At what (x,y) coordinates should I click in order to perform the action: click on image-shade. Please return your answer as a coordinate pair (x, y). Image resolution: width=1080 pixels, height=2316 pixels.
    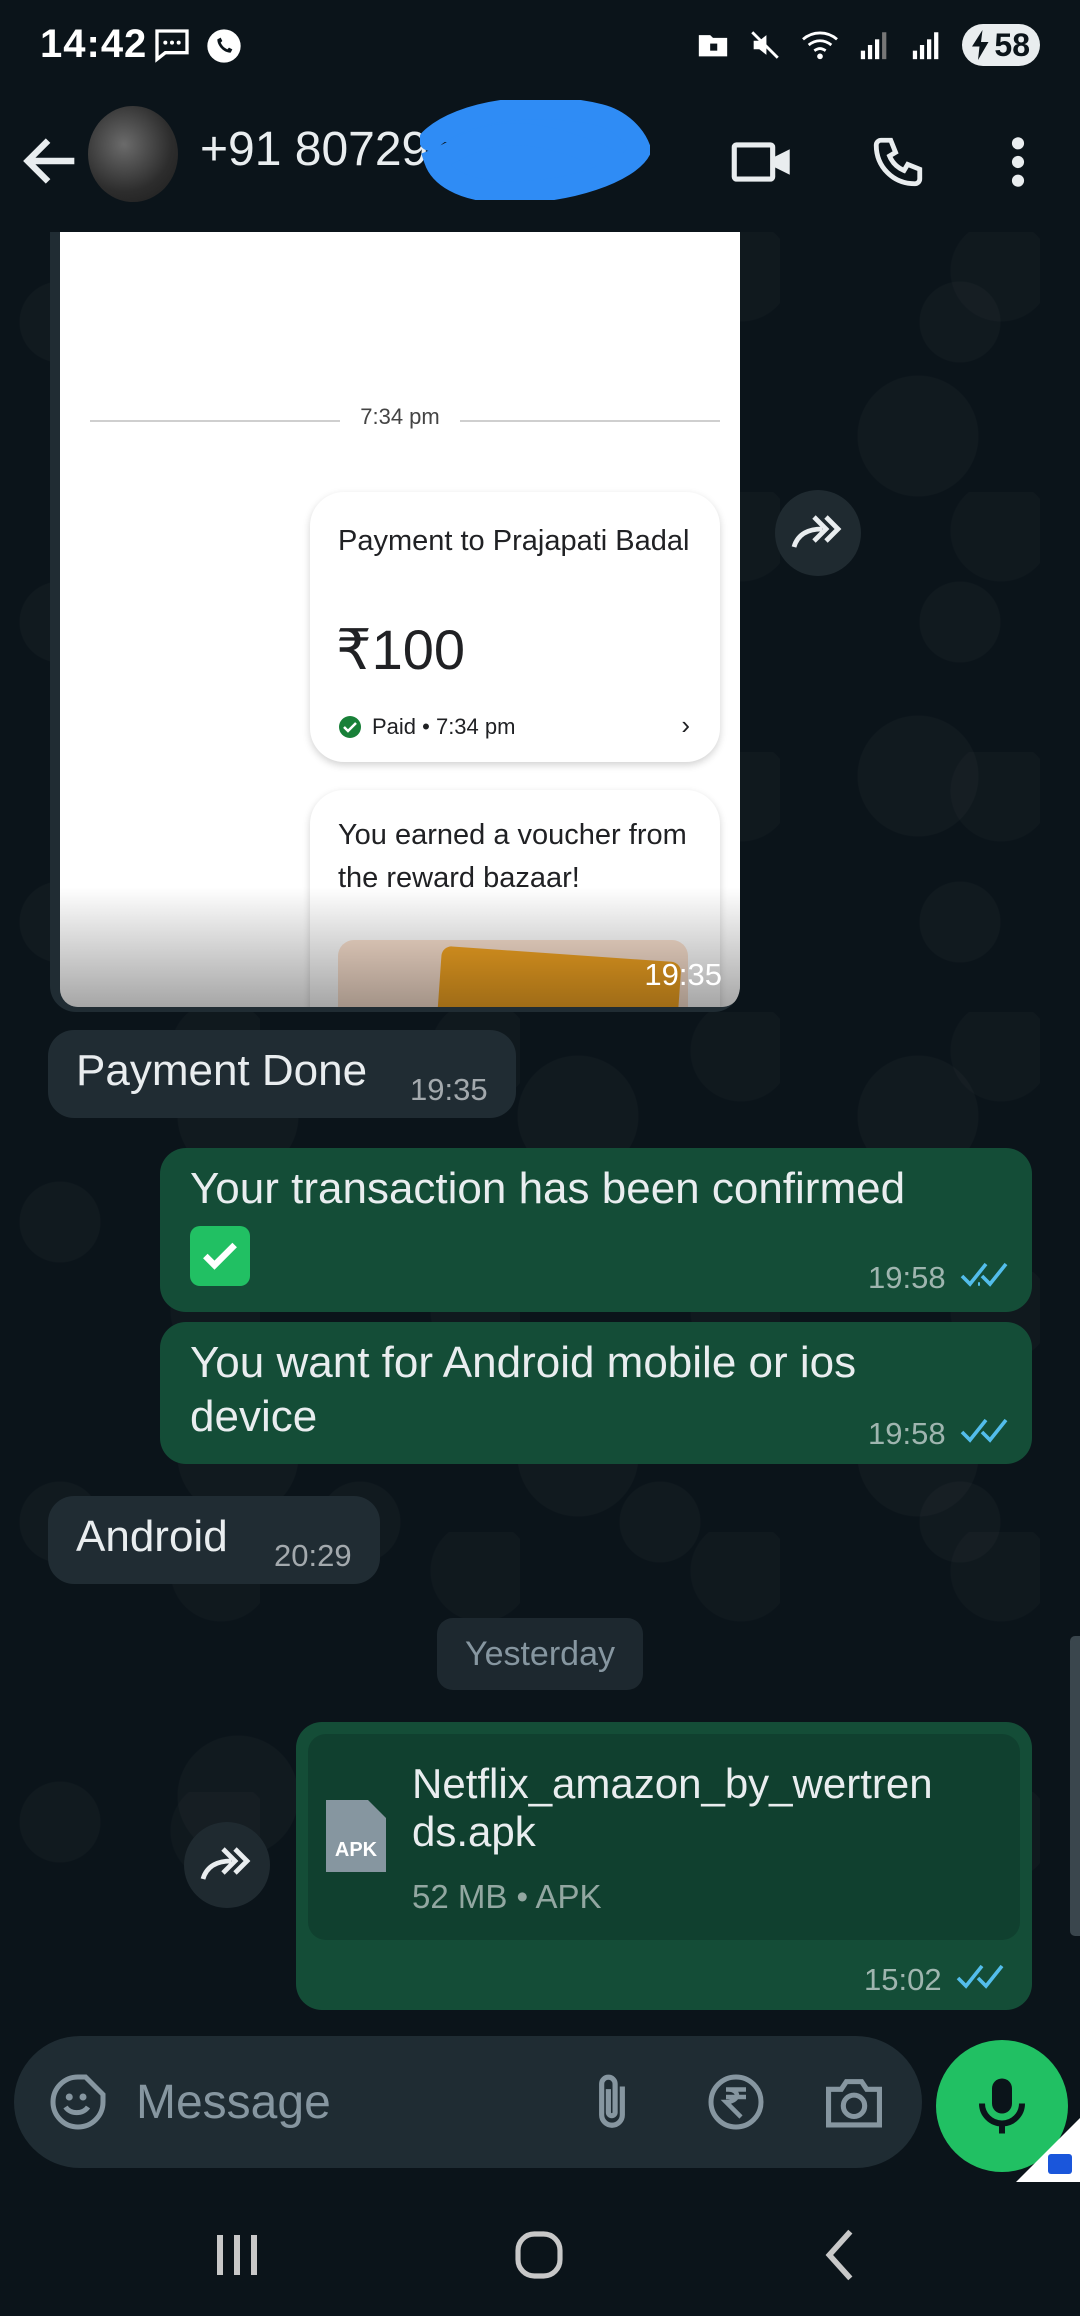
    Looking at the image, I should click on (400, 947).